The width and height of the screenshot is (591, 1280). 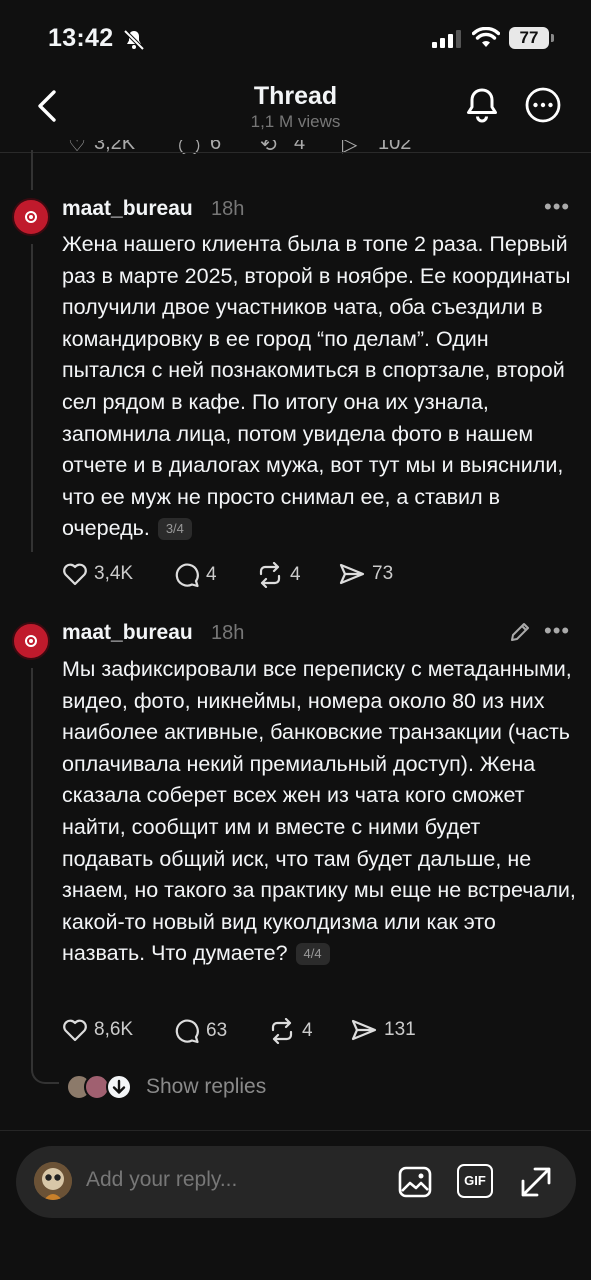 I want to click on divider, so click(x=295, y=1130).